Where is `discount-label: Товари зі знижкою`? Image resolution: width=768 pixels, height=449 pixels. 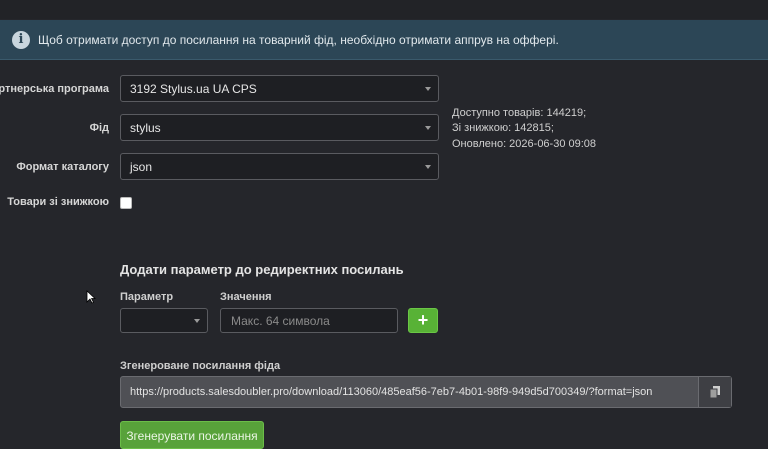 discount-label: Товари зі знижкою is located at coordinates (58, 202).